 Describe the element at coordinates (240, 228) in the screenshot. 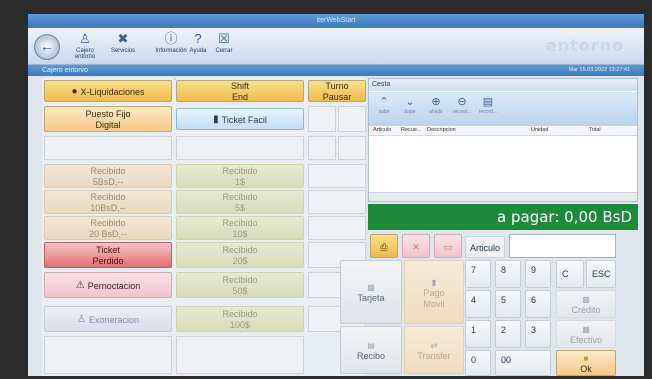

I see `recibido-10usd-button: Recibido 10$` at that location.